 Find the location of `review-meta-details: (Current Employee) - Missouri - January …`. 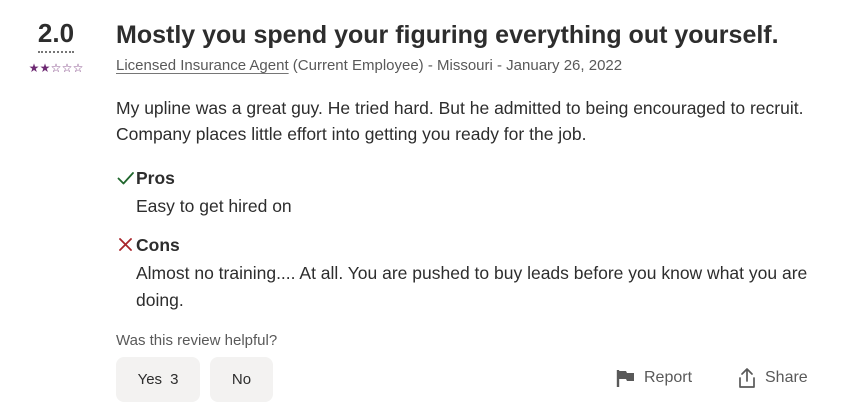

review-meta-details: (Current Employee) - Missouri - January … is located at coordinates (455, 65).